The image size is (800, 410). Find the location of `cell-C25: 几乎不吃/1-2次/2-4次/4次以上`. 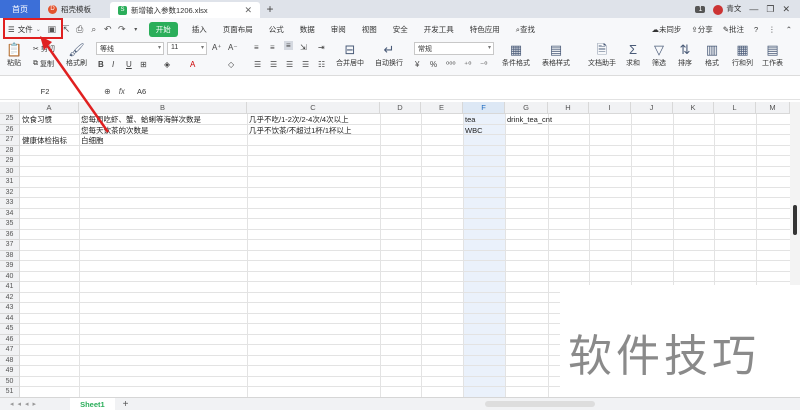

cell-C25: 几乎不吃/1-2次/2-4次/4次以上 is located at coordinates (298, 120).